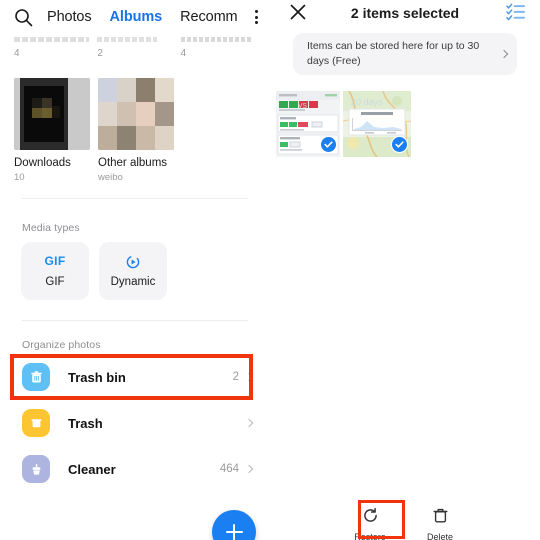 This screenshot has width=540, height=540. Describe the element at coordinates (256, 17) in the screenshot. I see `more-options-icon` at that location.